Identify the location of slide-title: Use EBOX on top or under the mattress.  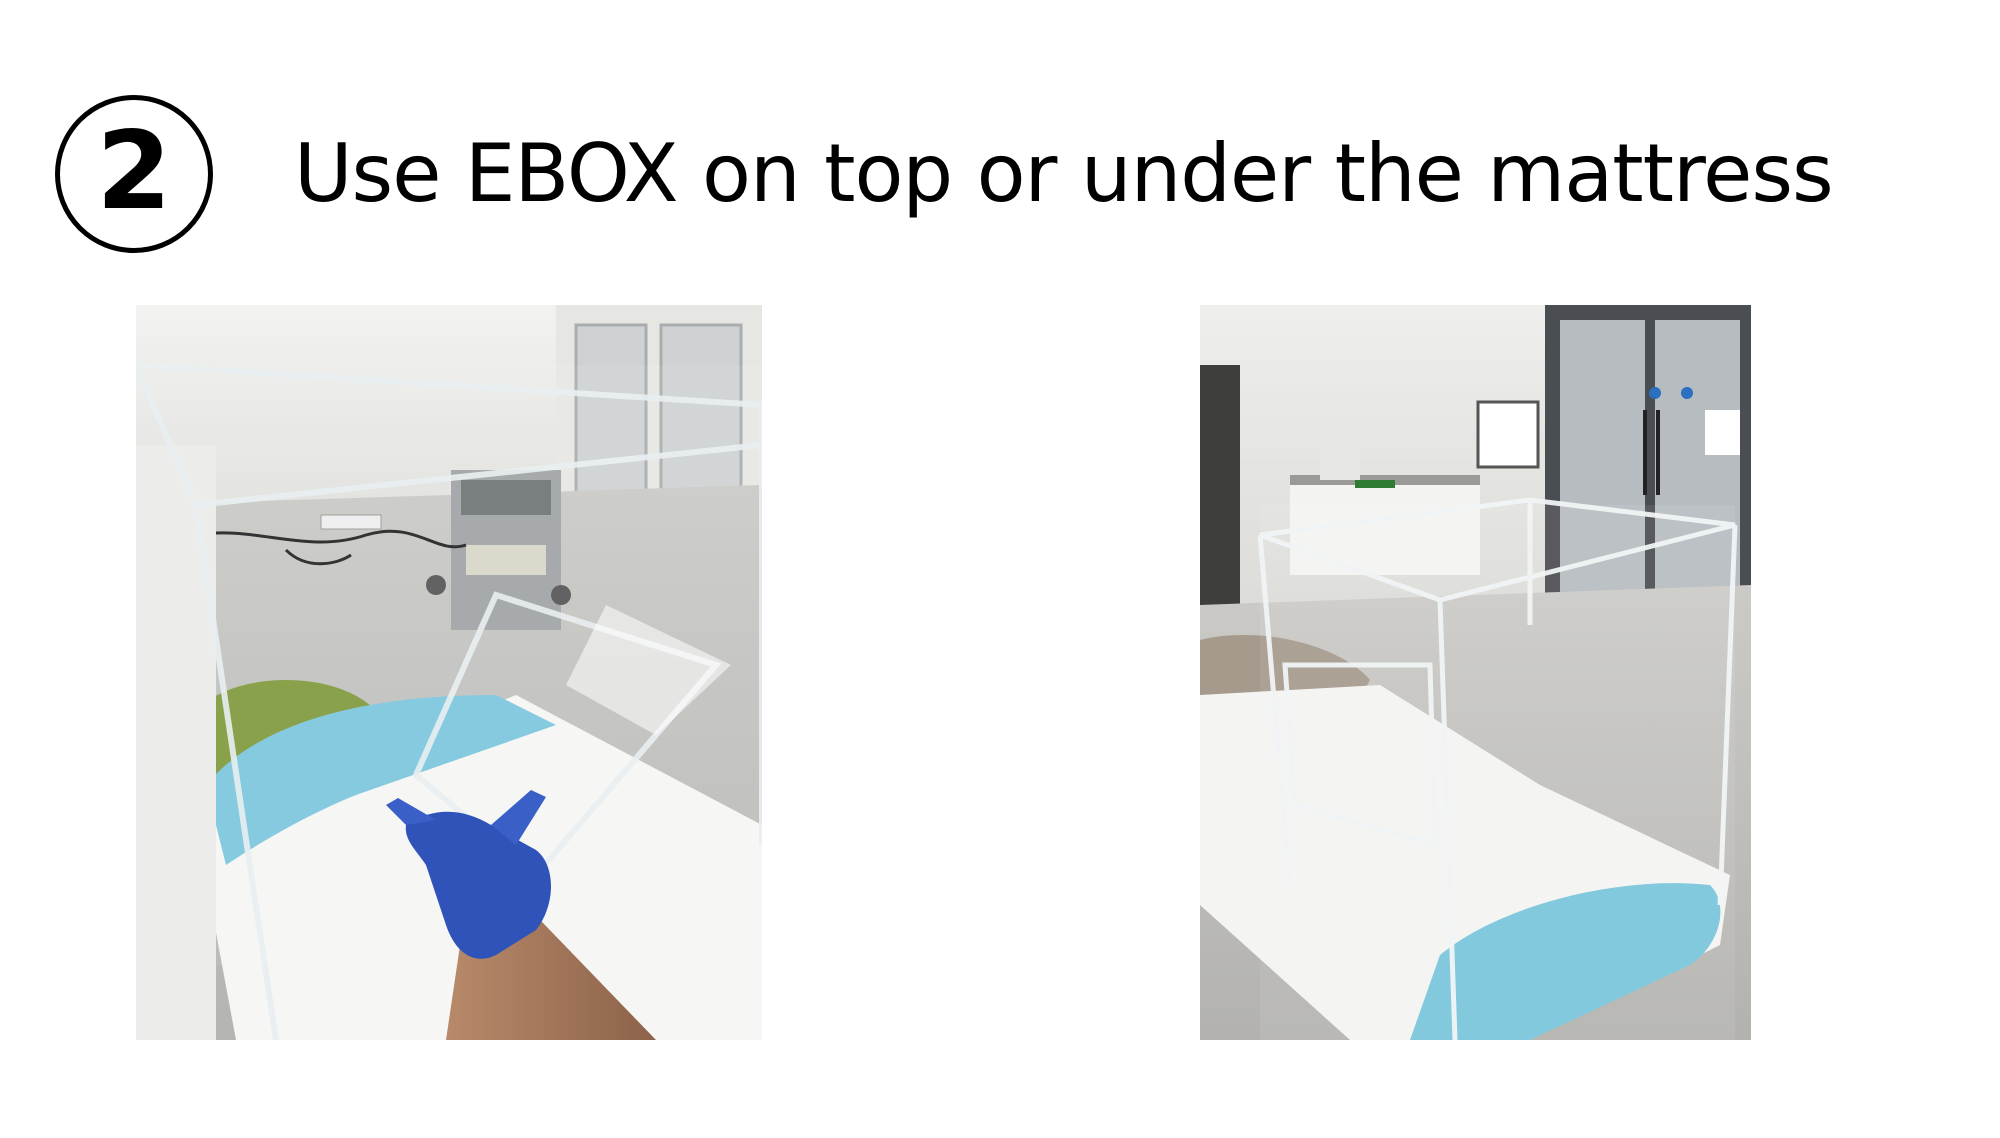
(1064, 173).